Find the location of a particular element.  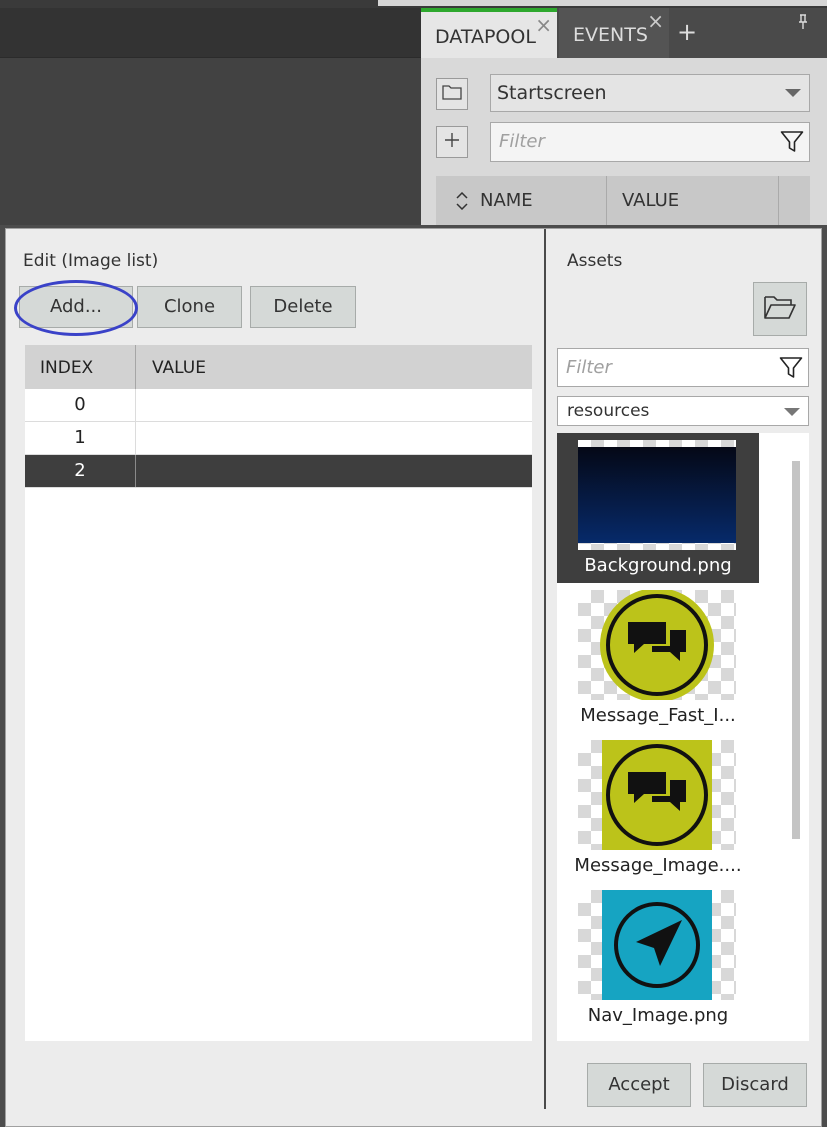

add-entry-button is located at coordinates (452, 142).